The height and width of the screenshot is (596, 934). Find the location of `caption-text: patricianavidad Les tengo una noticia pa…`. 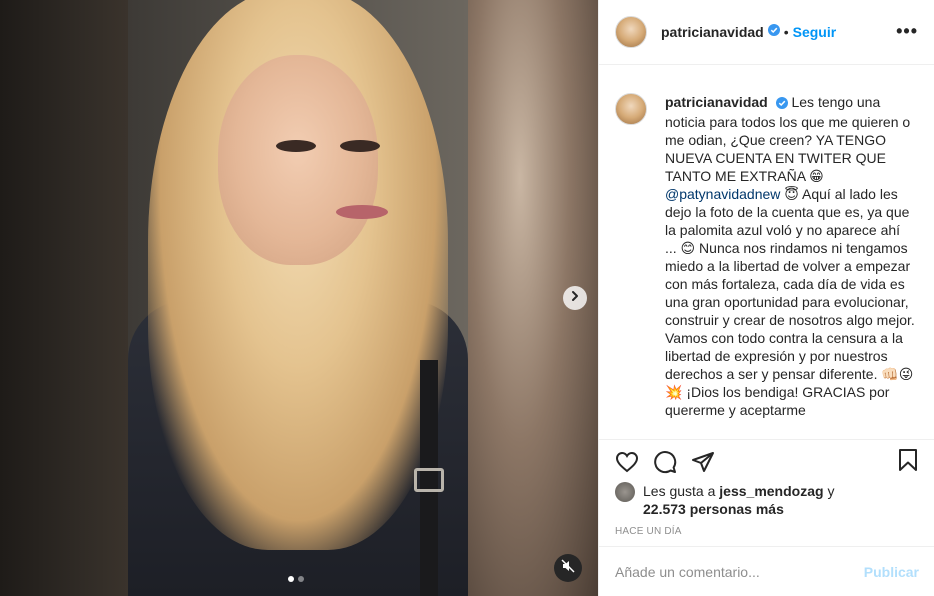

caption-text: patricianavidad Les tengo una noticia pa… is located at coordinates (790, 256).